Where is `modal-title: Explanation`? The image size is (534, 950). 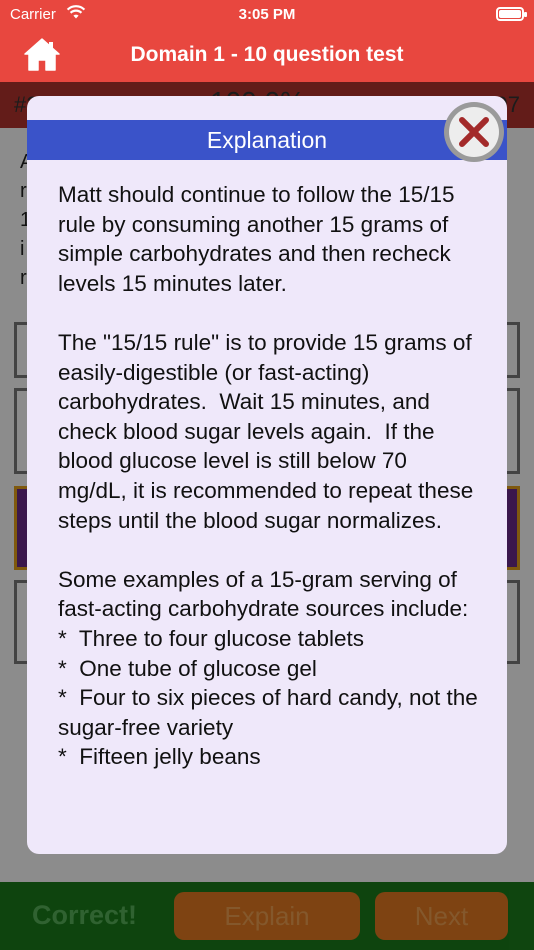
modal-title: Explanation is located at coordinates (267, 140).